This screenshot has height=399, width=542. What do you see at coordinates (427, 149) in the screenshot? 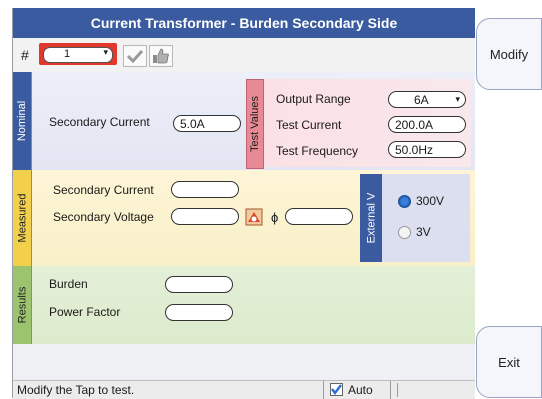
I see `test-frequency-field: 50.0Hz` at bounding box center [427, 149].